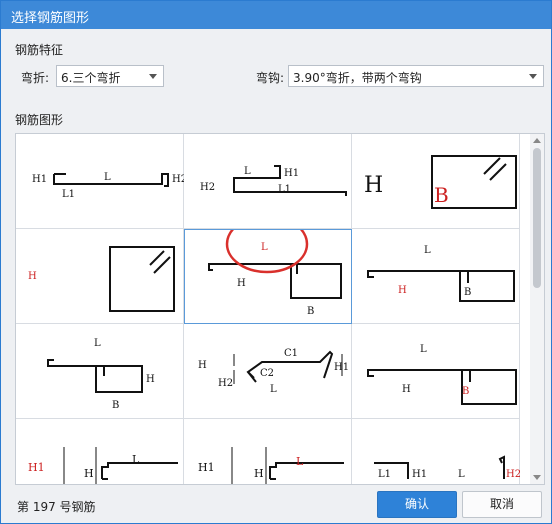 This screenshot has height=524, width=552. What do you see at coordinates (276, 15) in the screenshot?
I see `title-bar: 选择钢筋图形` at bounding box center [276, 15].